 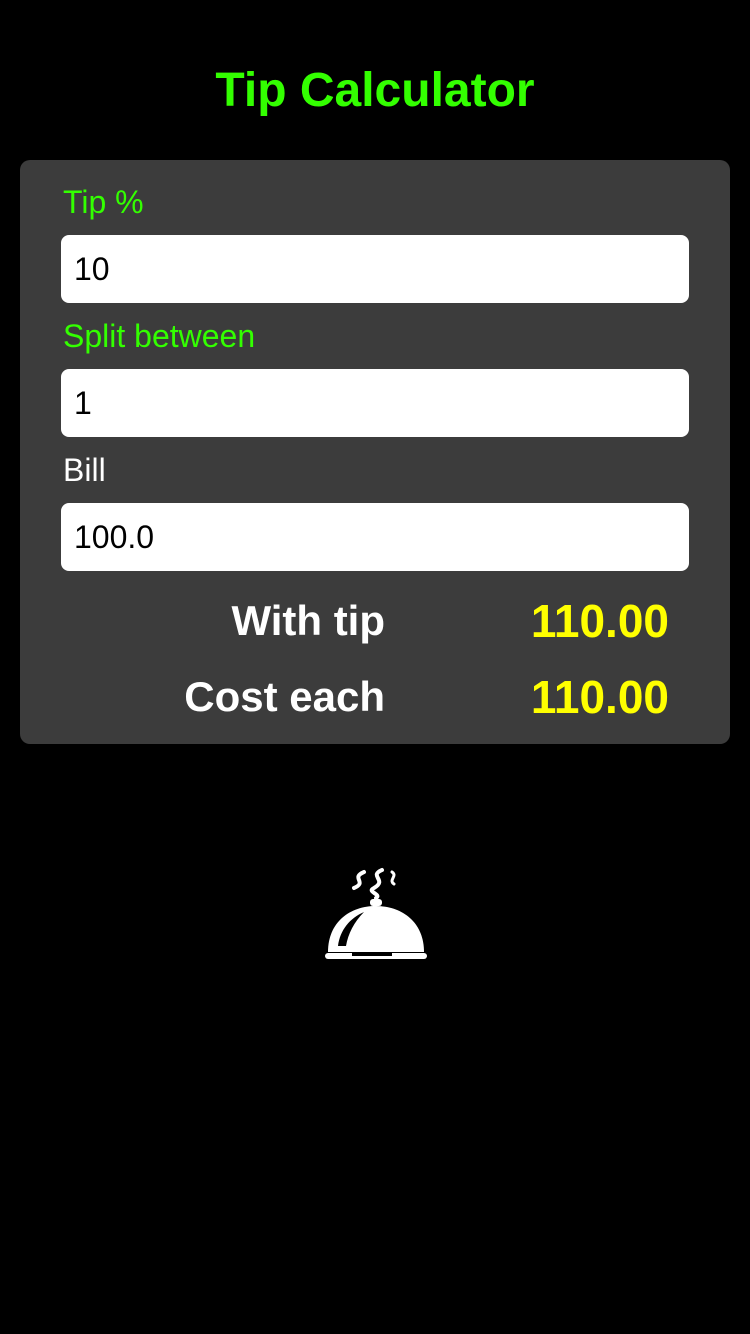 What do you see at coordinates (375, 537) in the screenshot?
I see `bill-input: 100.0` at bounding box center [375, 537].